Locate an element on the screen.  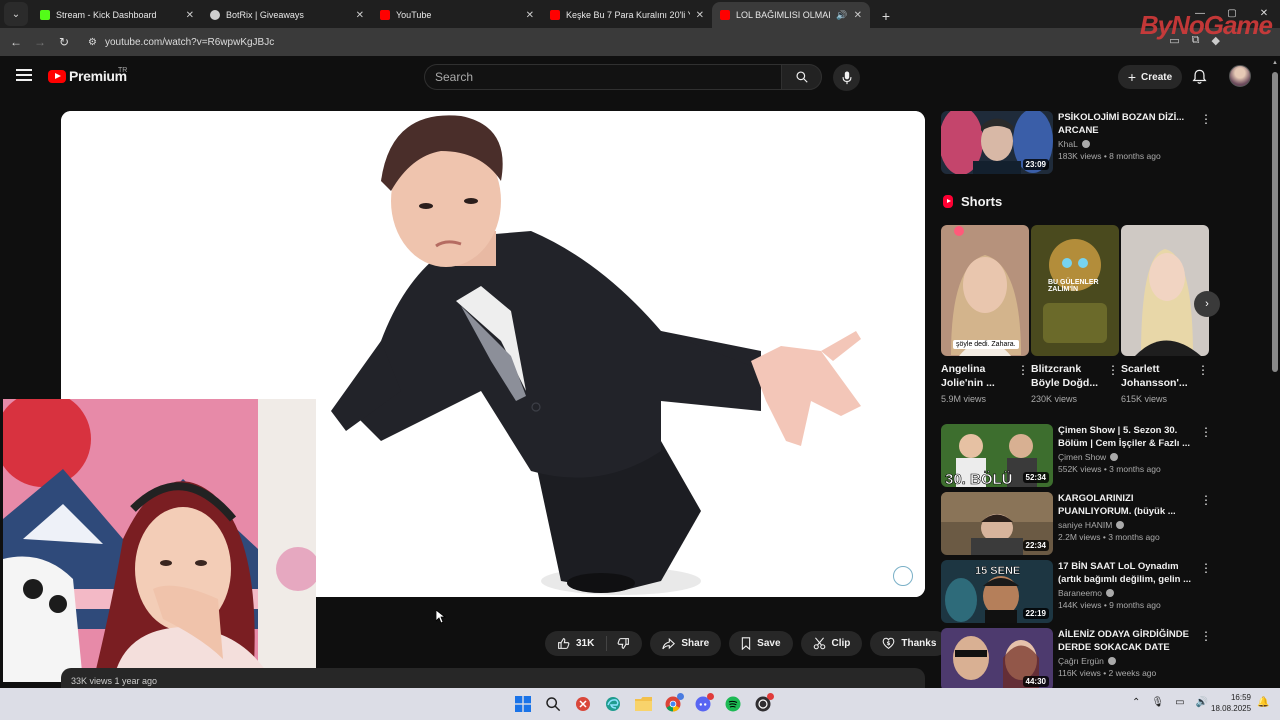
account-avatar is located at coordinates (1240, 76).